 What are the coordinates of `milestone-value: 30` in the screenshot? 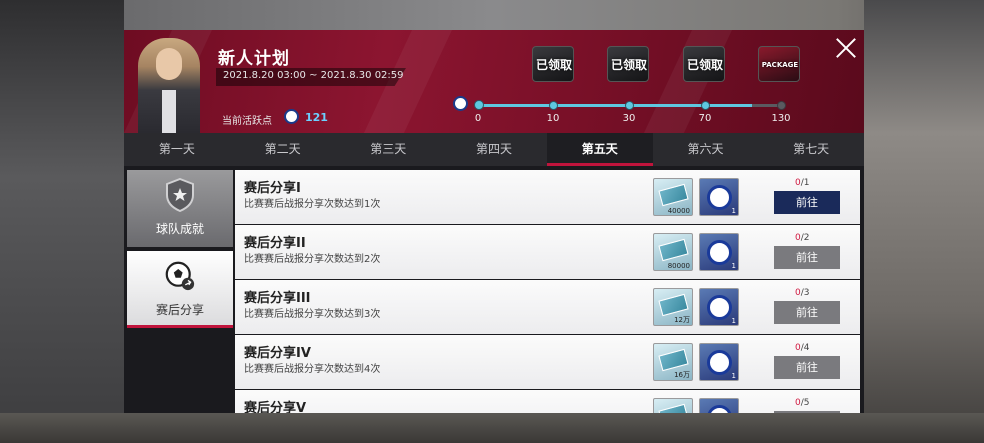 It's located at (629, 118).